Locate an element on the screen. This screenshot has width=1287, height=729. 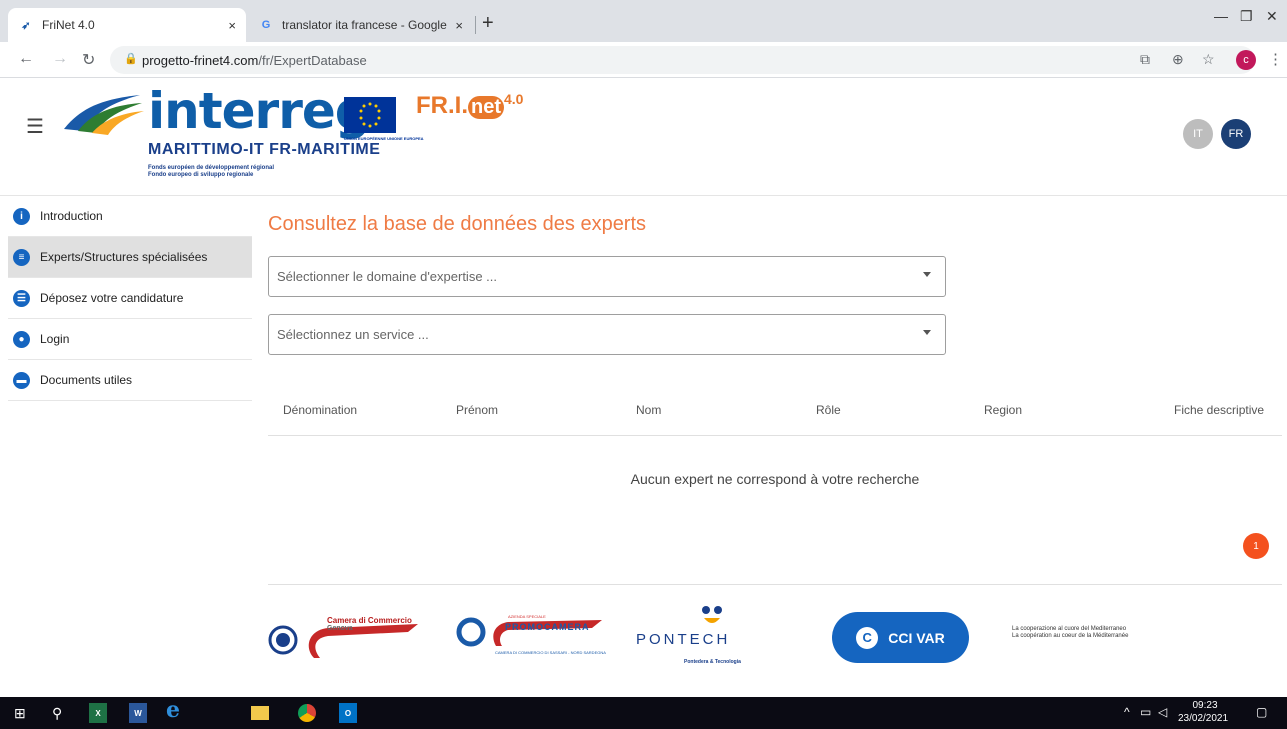
bookmark-star-icon: ☆ is located at coordinates (1208, 59).